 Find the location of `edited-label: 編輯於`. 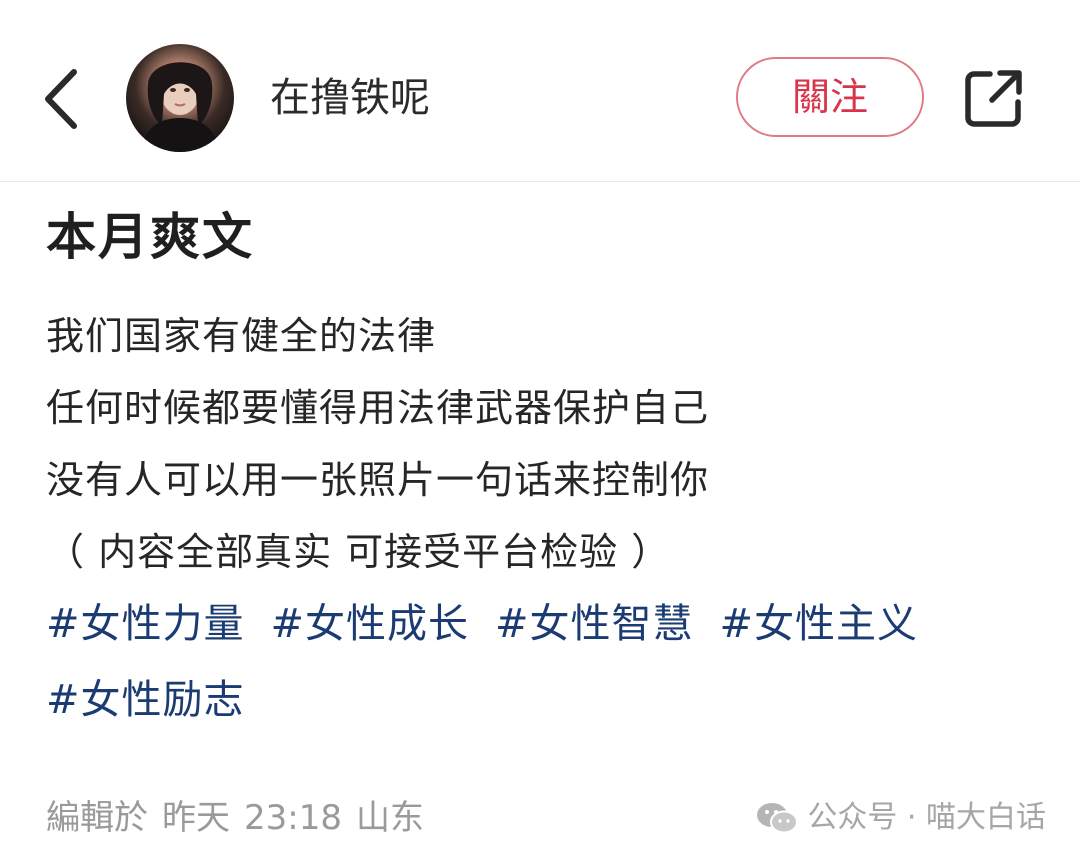

edited-label: 編輯於 is located at coordinates (97, 818).